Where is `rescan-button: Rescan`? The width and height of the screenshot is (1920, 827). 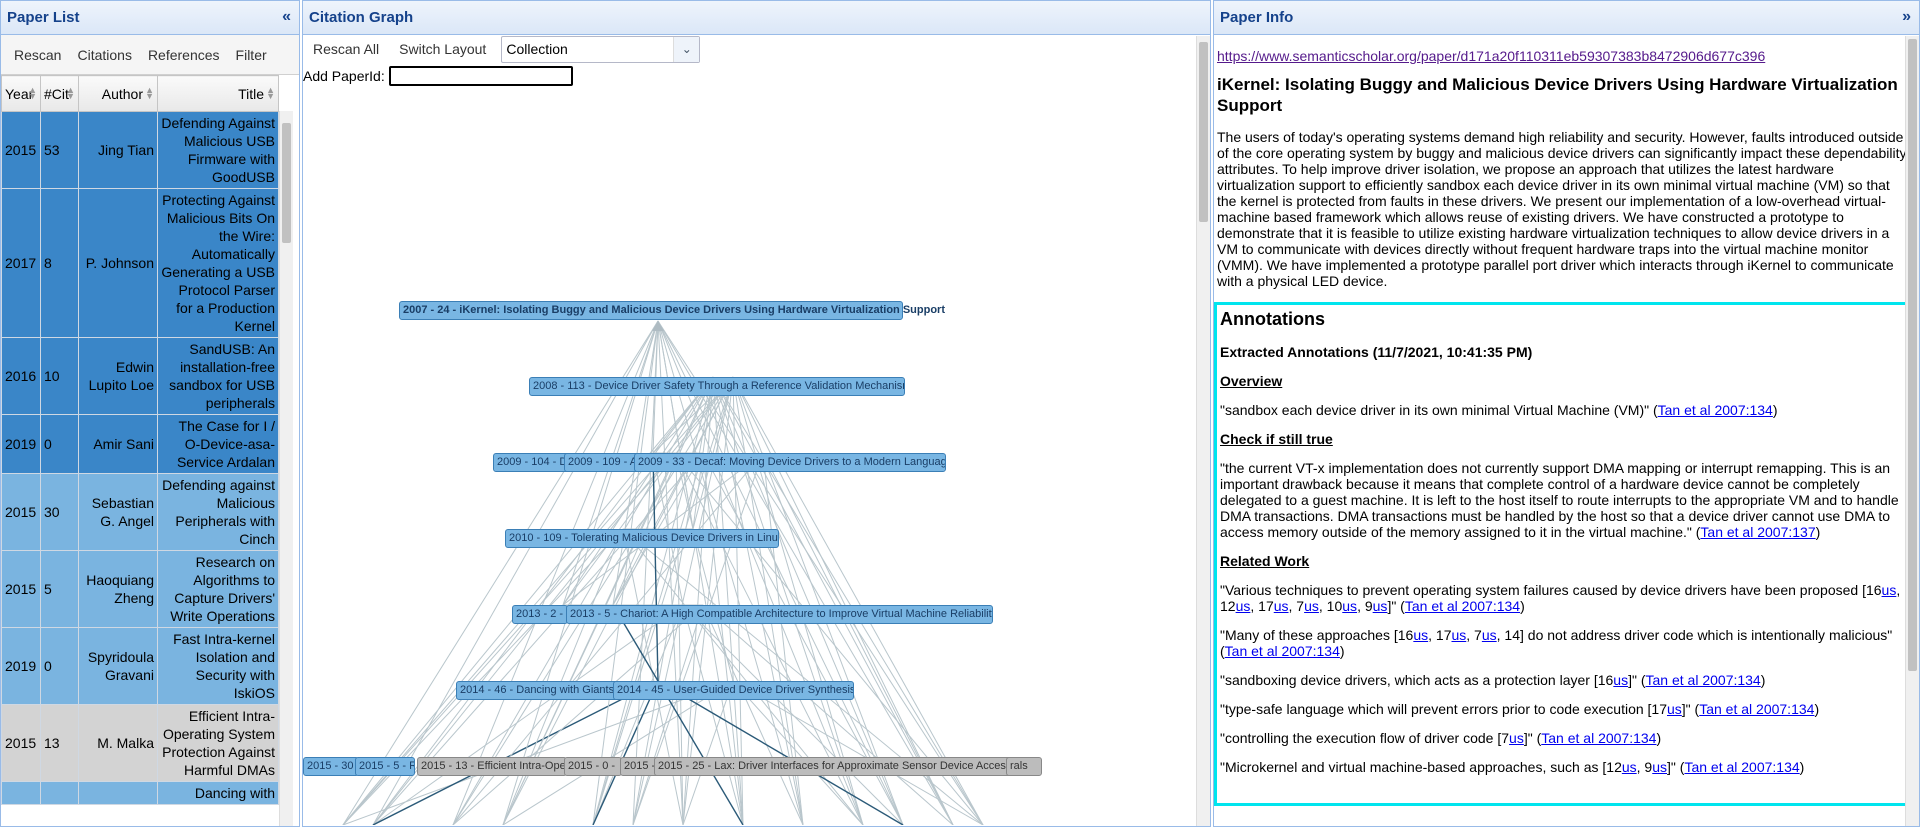 rescan-button: Rescan is located at coordinates (37, 55).